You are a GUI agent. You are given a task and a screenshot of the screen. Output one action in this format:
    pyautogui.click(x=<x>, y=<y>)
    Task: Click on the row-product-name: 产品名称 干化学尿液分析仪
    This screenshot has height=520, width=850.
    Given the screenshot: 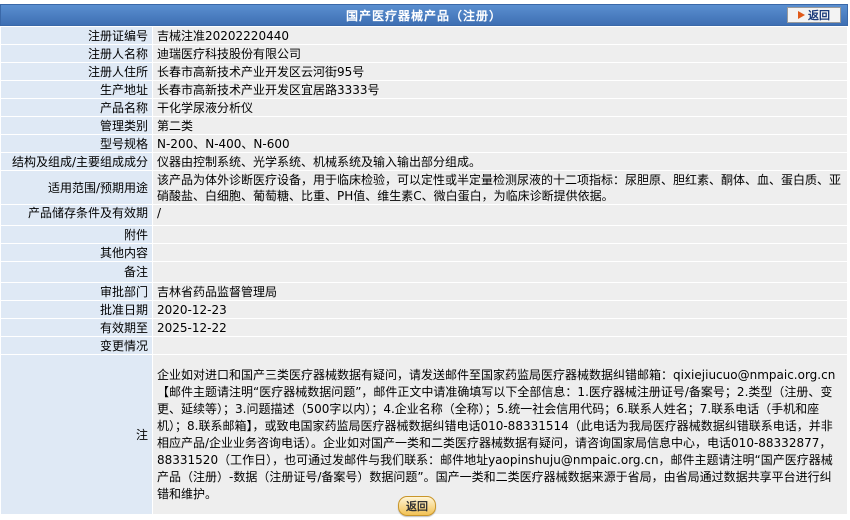 What is the action you would take?
    pyautogui.click(x=424, y=107)
    